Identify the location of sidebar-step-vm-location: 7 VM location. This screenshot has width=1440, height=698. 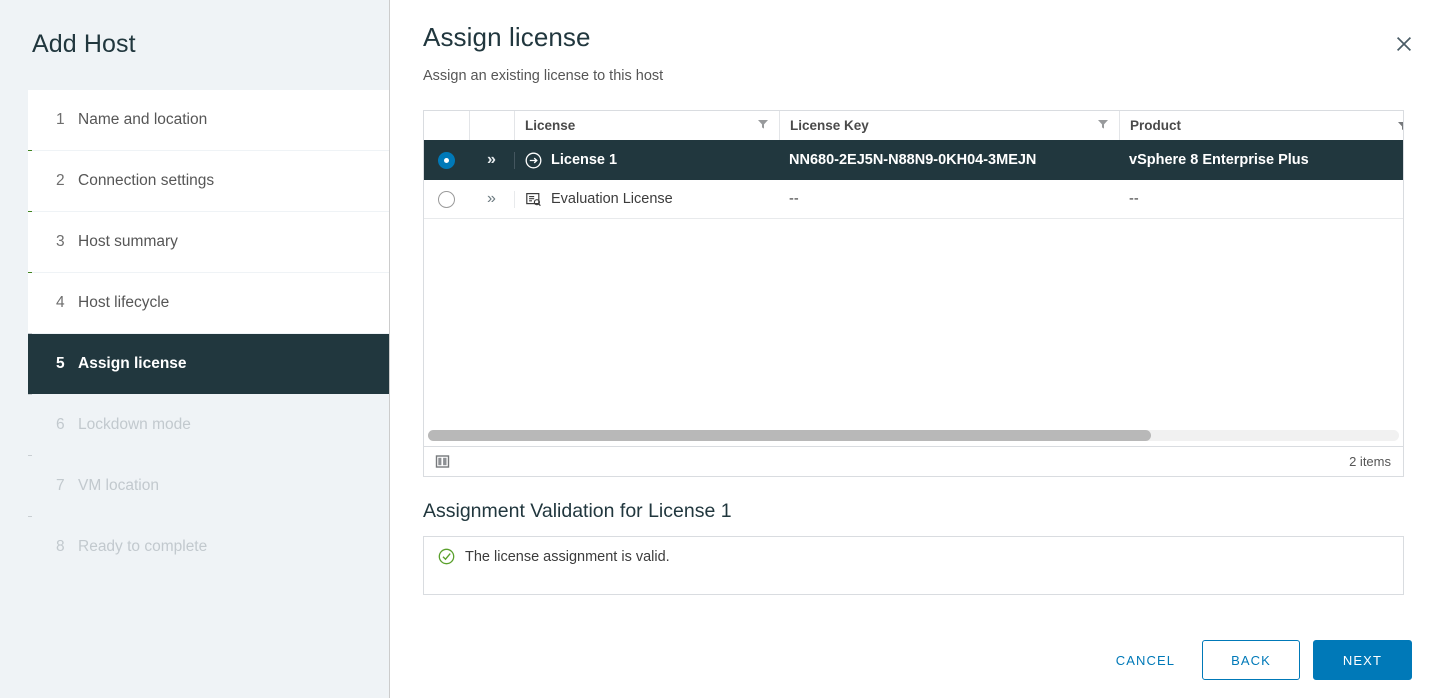
(208, 486).